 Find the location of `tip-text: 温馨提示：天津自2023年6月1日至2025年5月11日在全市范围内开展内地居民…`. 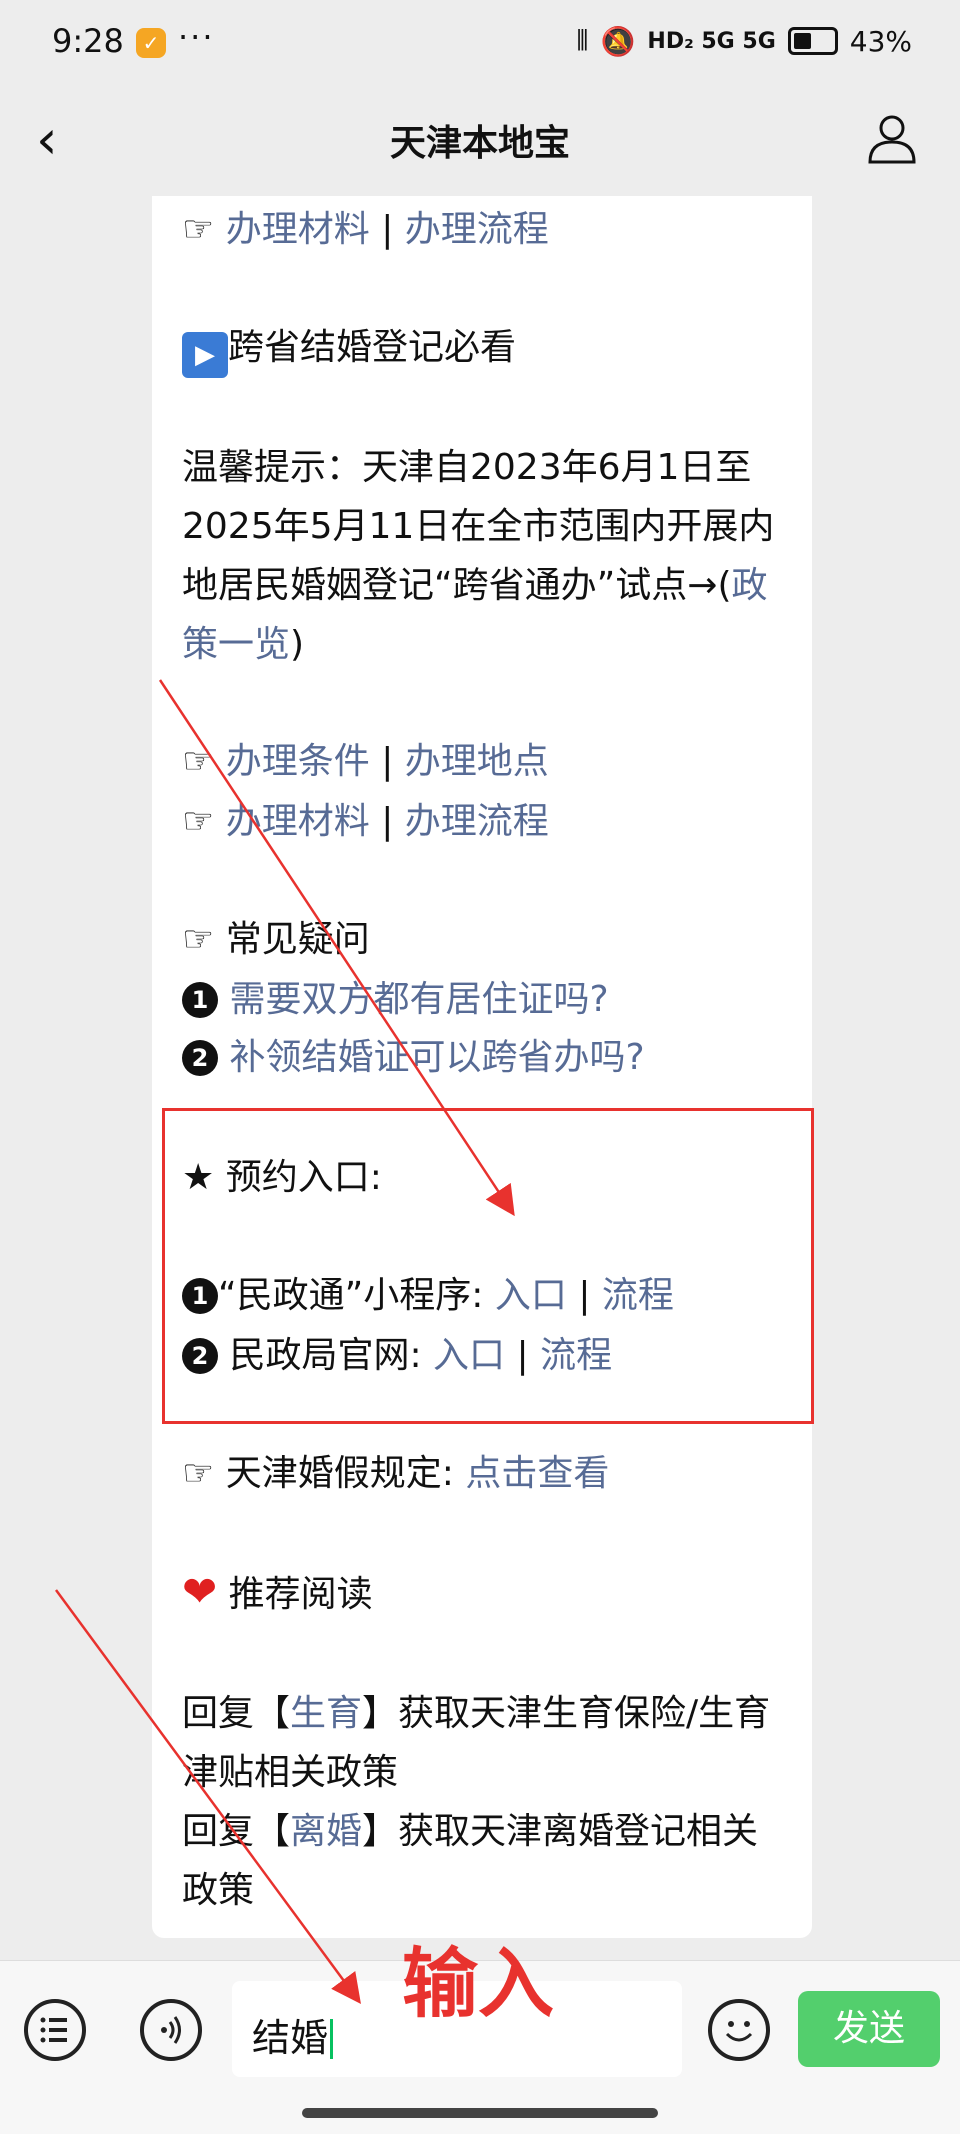

tip-text: 温馨提示：天津自2023年6月1日至2025年5月11日在全市范围内开展内地居民… is located at coordinates (478, 526).